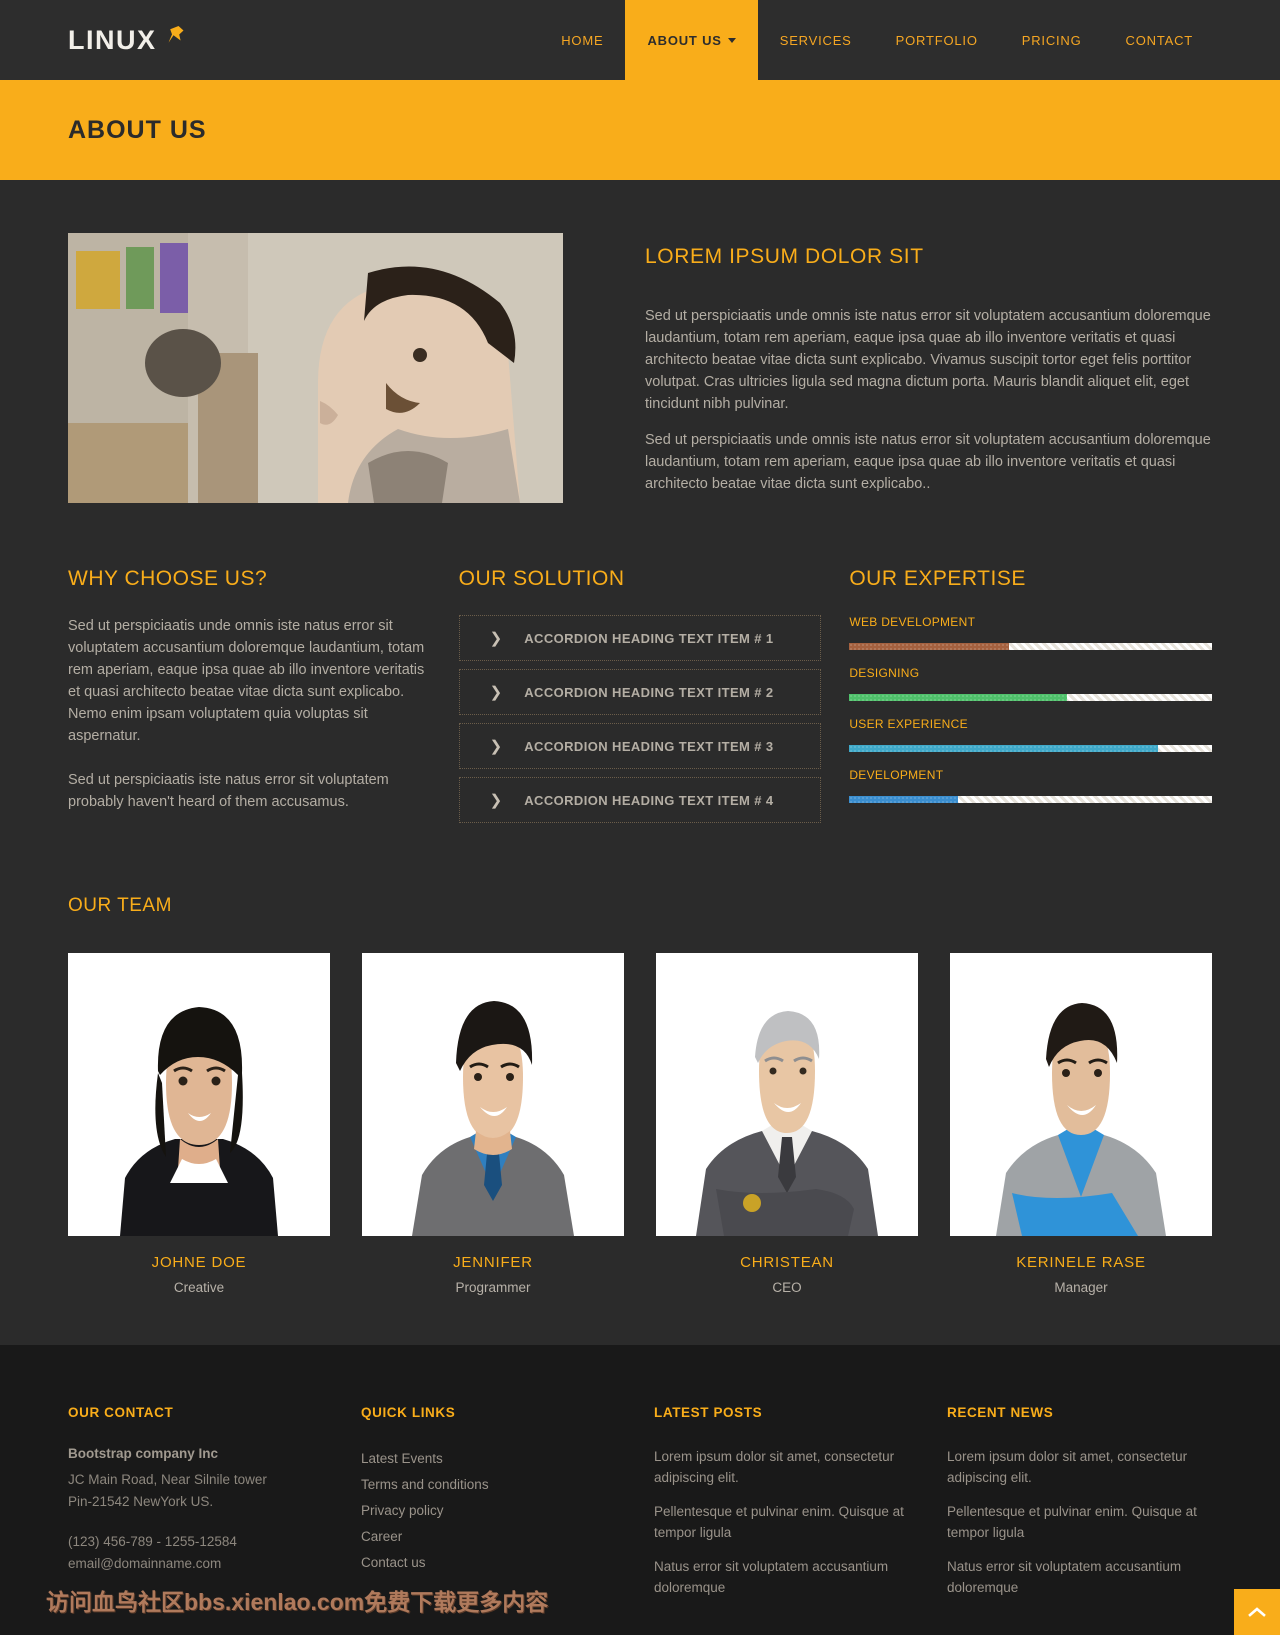 The image size is (1280, 1635). I want to click on nav-item-home: HOME, so click(582, 40).